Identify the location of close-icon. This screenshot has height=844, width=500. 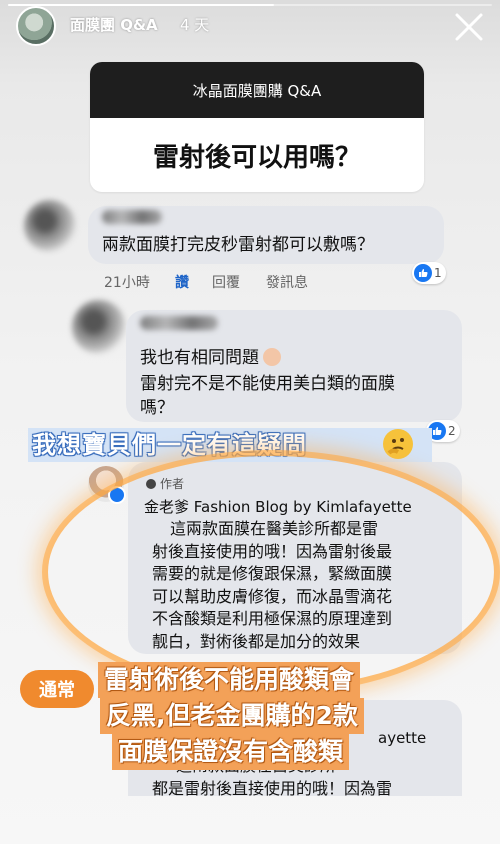
(469, 27).